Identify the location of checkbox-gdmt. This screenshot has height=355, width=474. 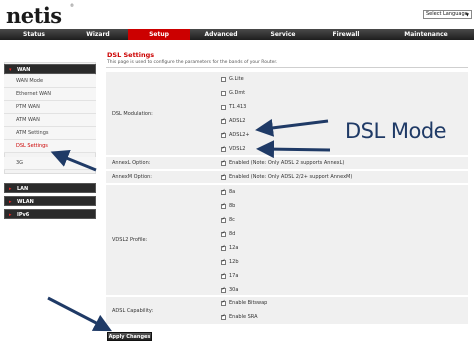
(223, 93).